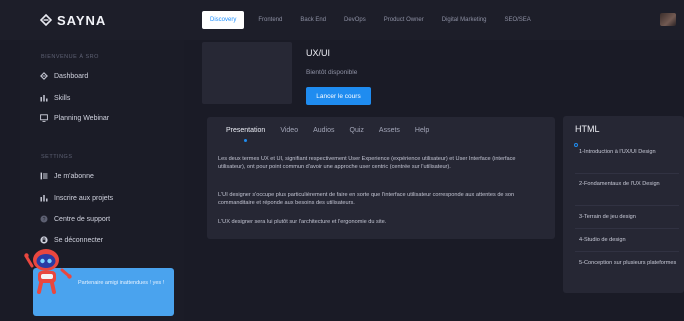  What do you see at coordinates (71, 76) in the screenshot?
I see `sidebar-item-label: Dashboard` at bounding box center [71, 76].